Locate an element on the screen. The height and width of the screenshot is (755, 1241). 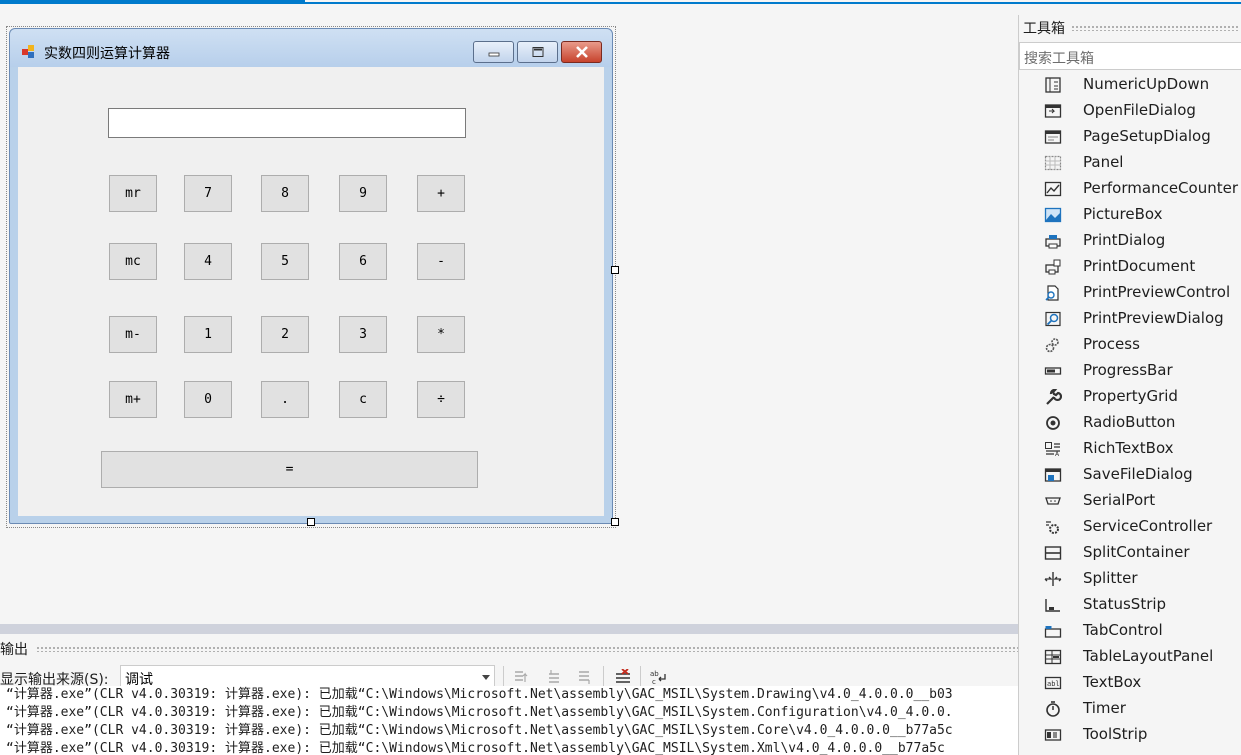
toolbox-item: A RichTextBox is located at coordinates (1130, 449).